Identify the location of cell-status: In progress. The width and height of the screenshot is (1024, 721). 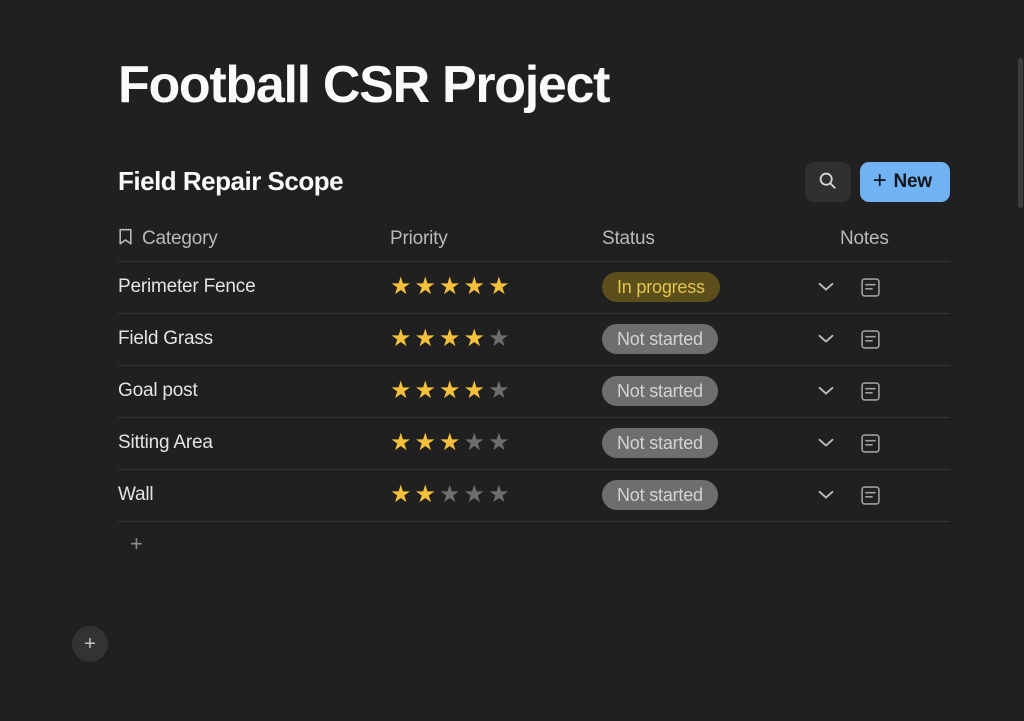
(700, 287).